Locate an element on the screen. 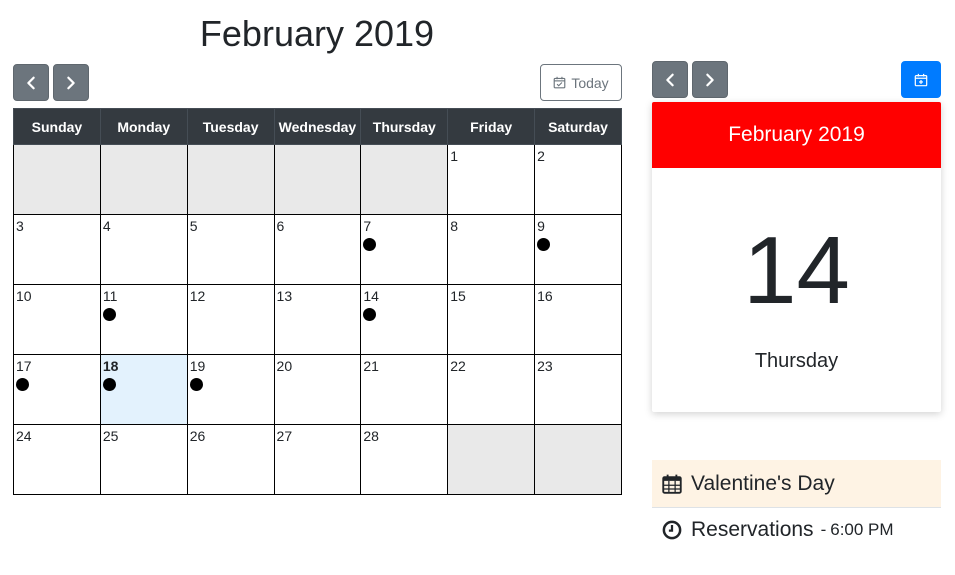 The height and width of the screenshot is (575, 955). day-cell: 8 is located at coordinates (491, 249).